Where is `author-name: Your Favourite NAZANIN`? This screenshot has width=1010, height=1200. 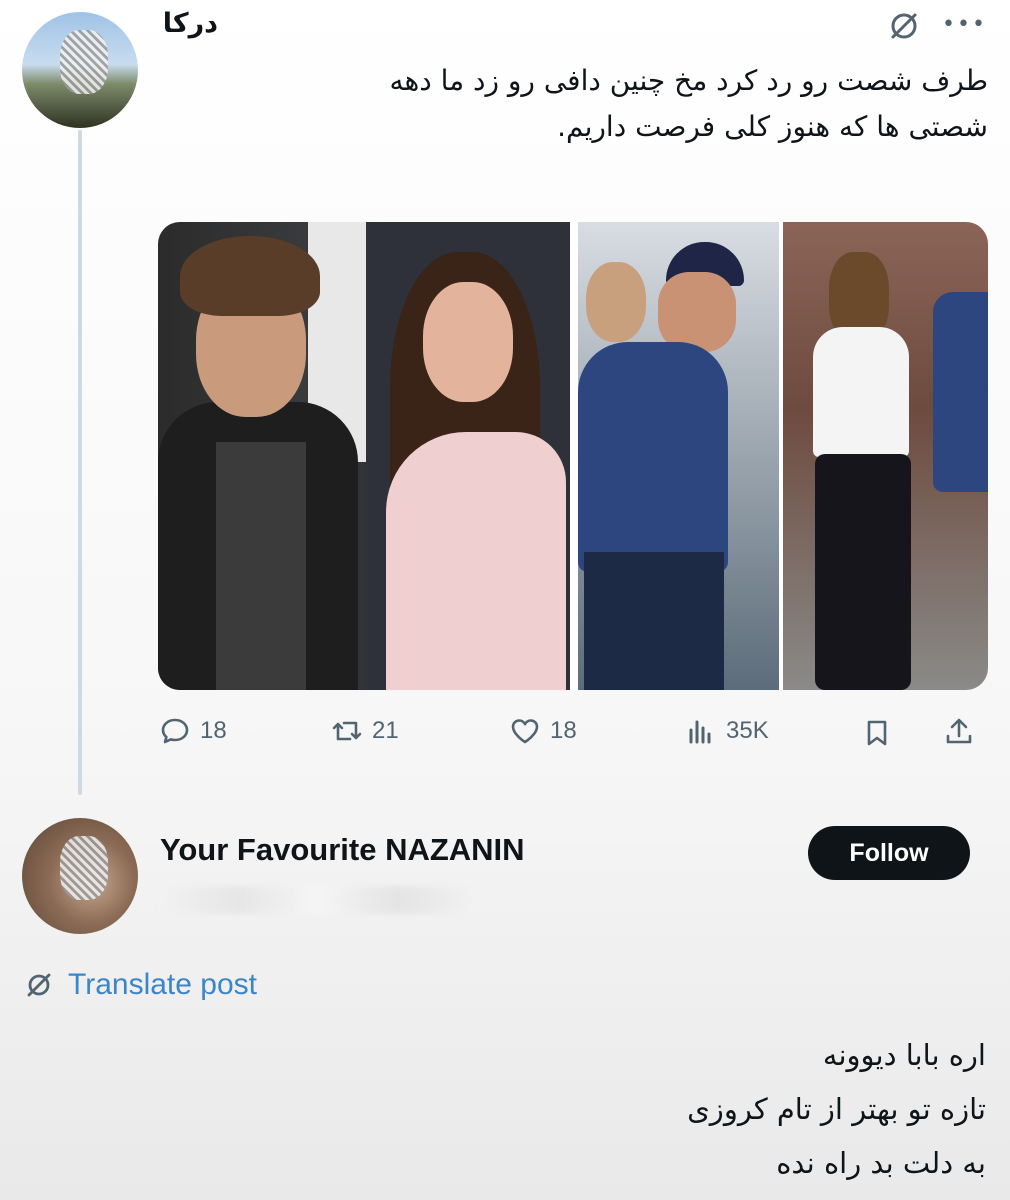 author-name: Your Favourite NAZANIN is located at coordinates (342, 850).